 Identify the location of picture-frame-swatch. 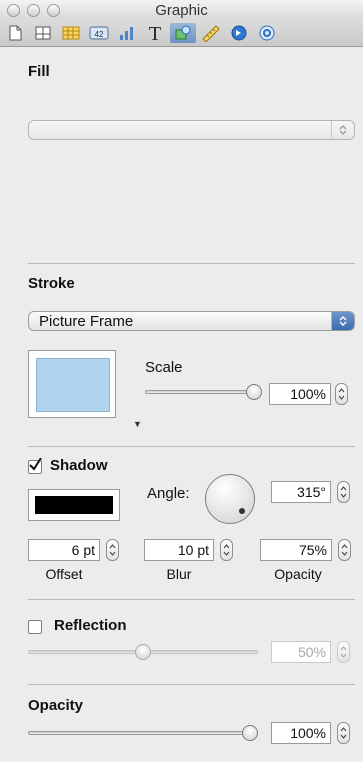
(72, 384).